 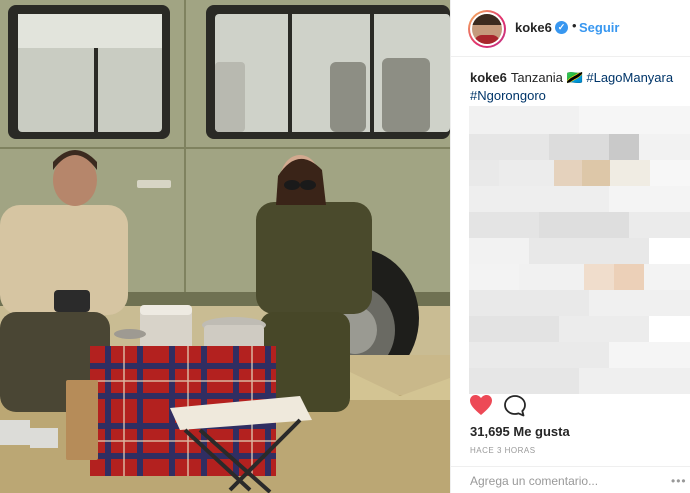 What do you see at coordinates (488, 77) in the screenshot?
I see `caption-username: koke6` at bounding box center [488, 77].